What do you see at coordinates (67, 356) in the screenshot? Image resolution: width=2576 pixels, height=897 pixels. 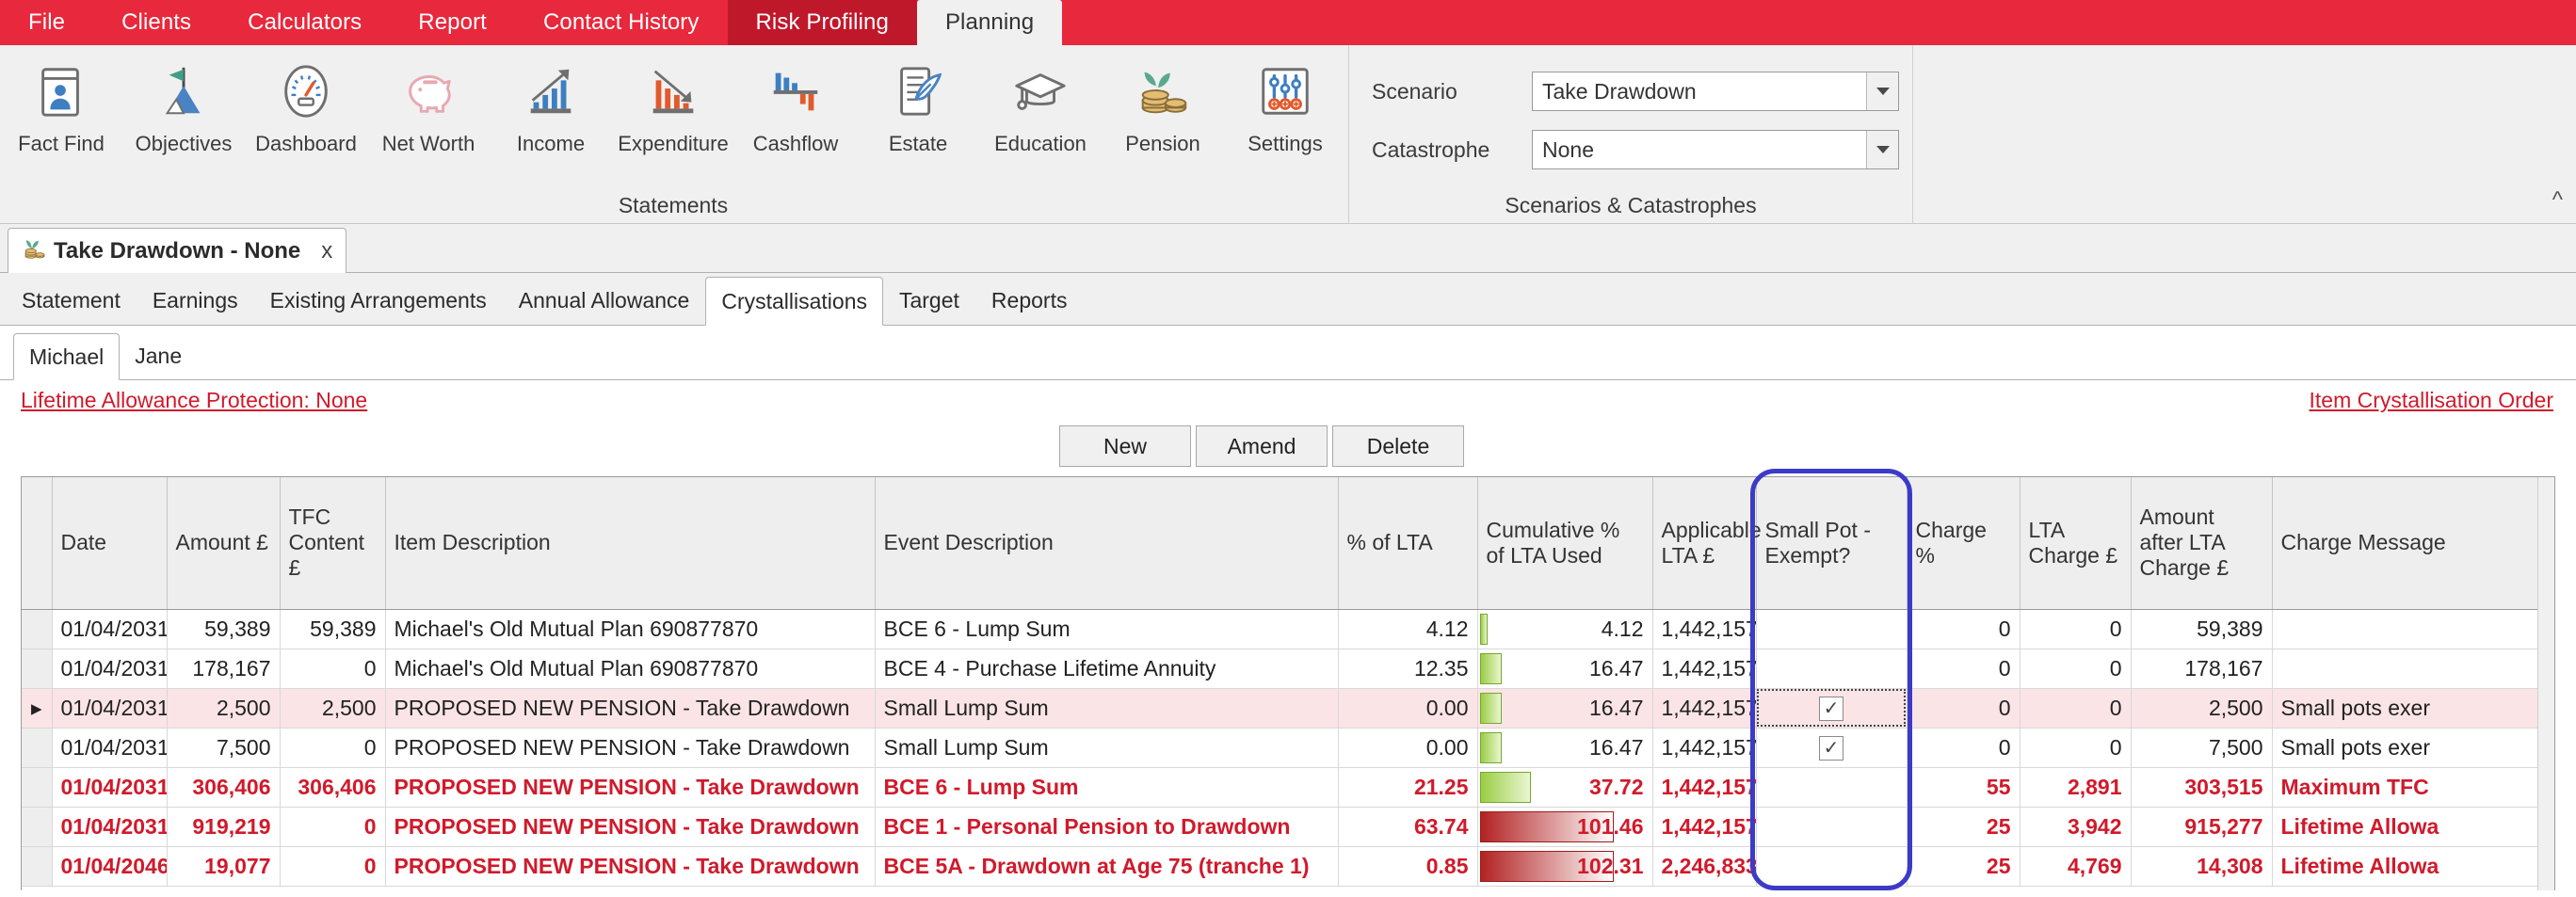 I see `subtab-michael: Michael` at bounding box center [67, 356].